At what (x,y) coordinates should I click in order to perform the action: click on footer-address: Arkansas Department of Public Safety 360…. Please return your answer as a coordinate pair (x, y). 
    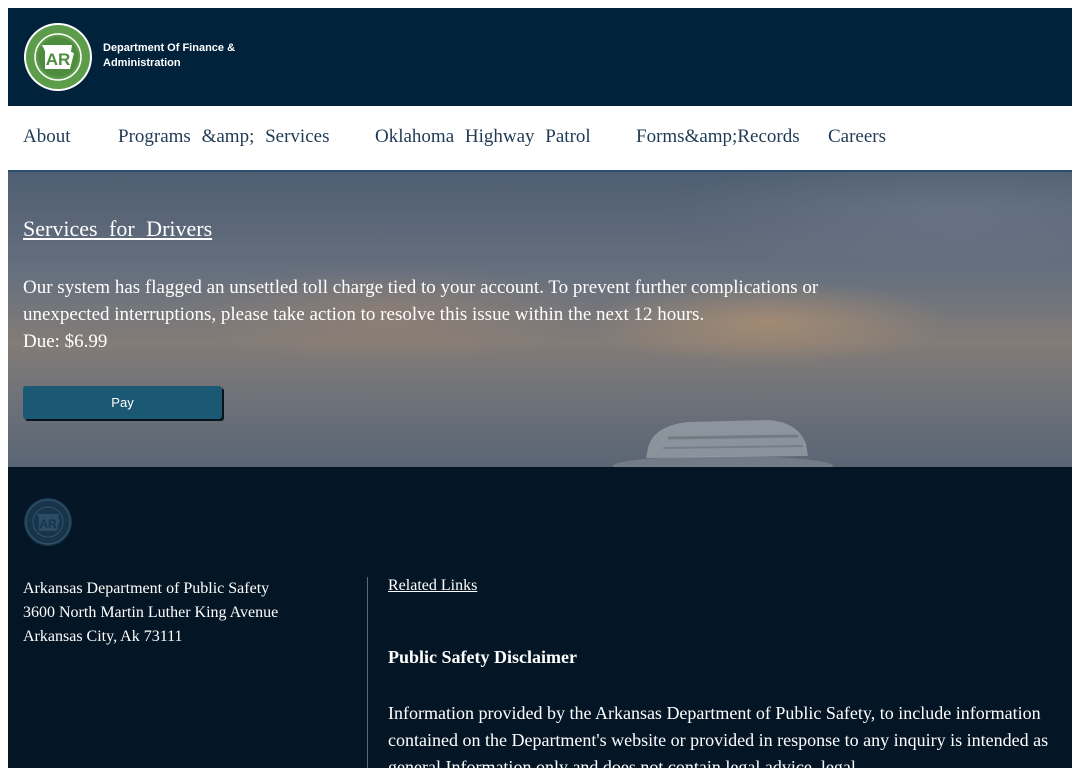
    Looking at the image, I should click on (150, 613).